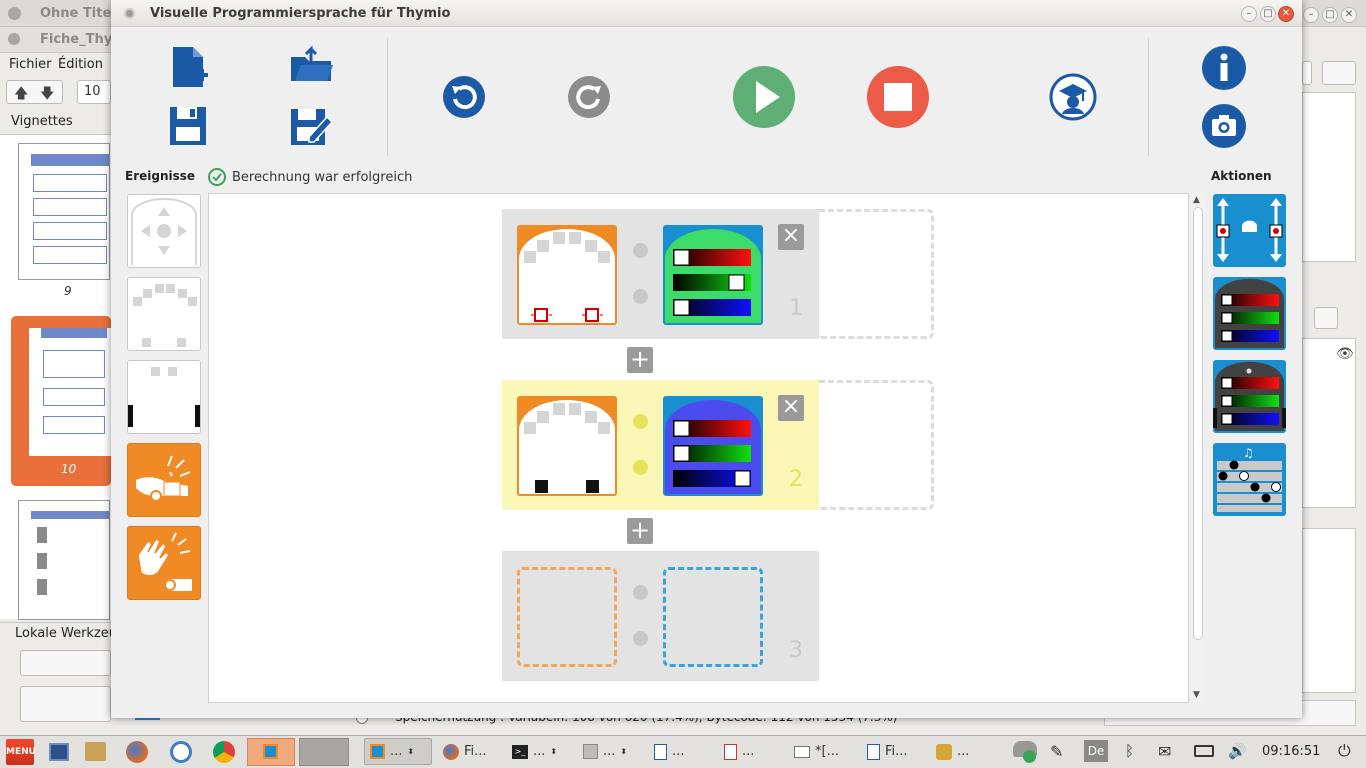 The width and height of the screenshot is (1366, 768). What do you see at coordinates (567, 275) in the screenshot?
I see `row1-proximity-event` at bounding box center [567, 275].